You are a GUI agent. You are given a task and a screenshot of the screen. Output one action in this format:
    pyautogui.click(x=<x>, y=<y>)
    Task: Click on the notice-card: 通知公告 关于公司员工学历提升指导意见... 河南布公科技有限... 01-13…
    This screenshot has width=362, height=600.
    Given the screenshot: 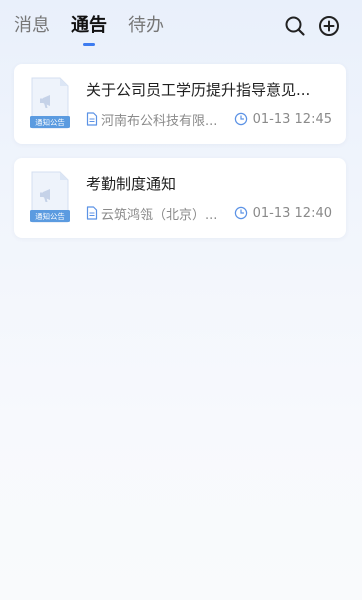 What is the action you would take?
    pyautogui.click(x=180, y=104)
    